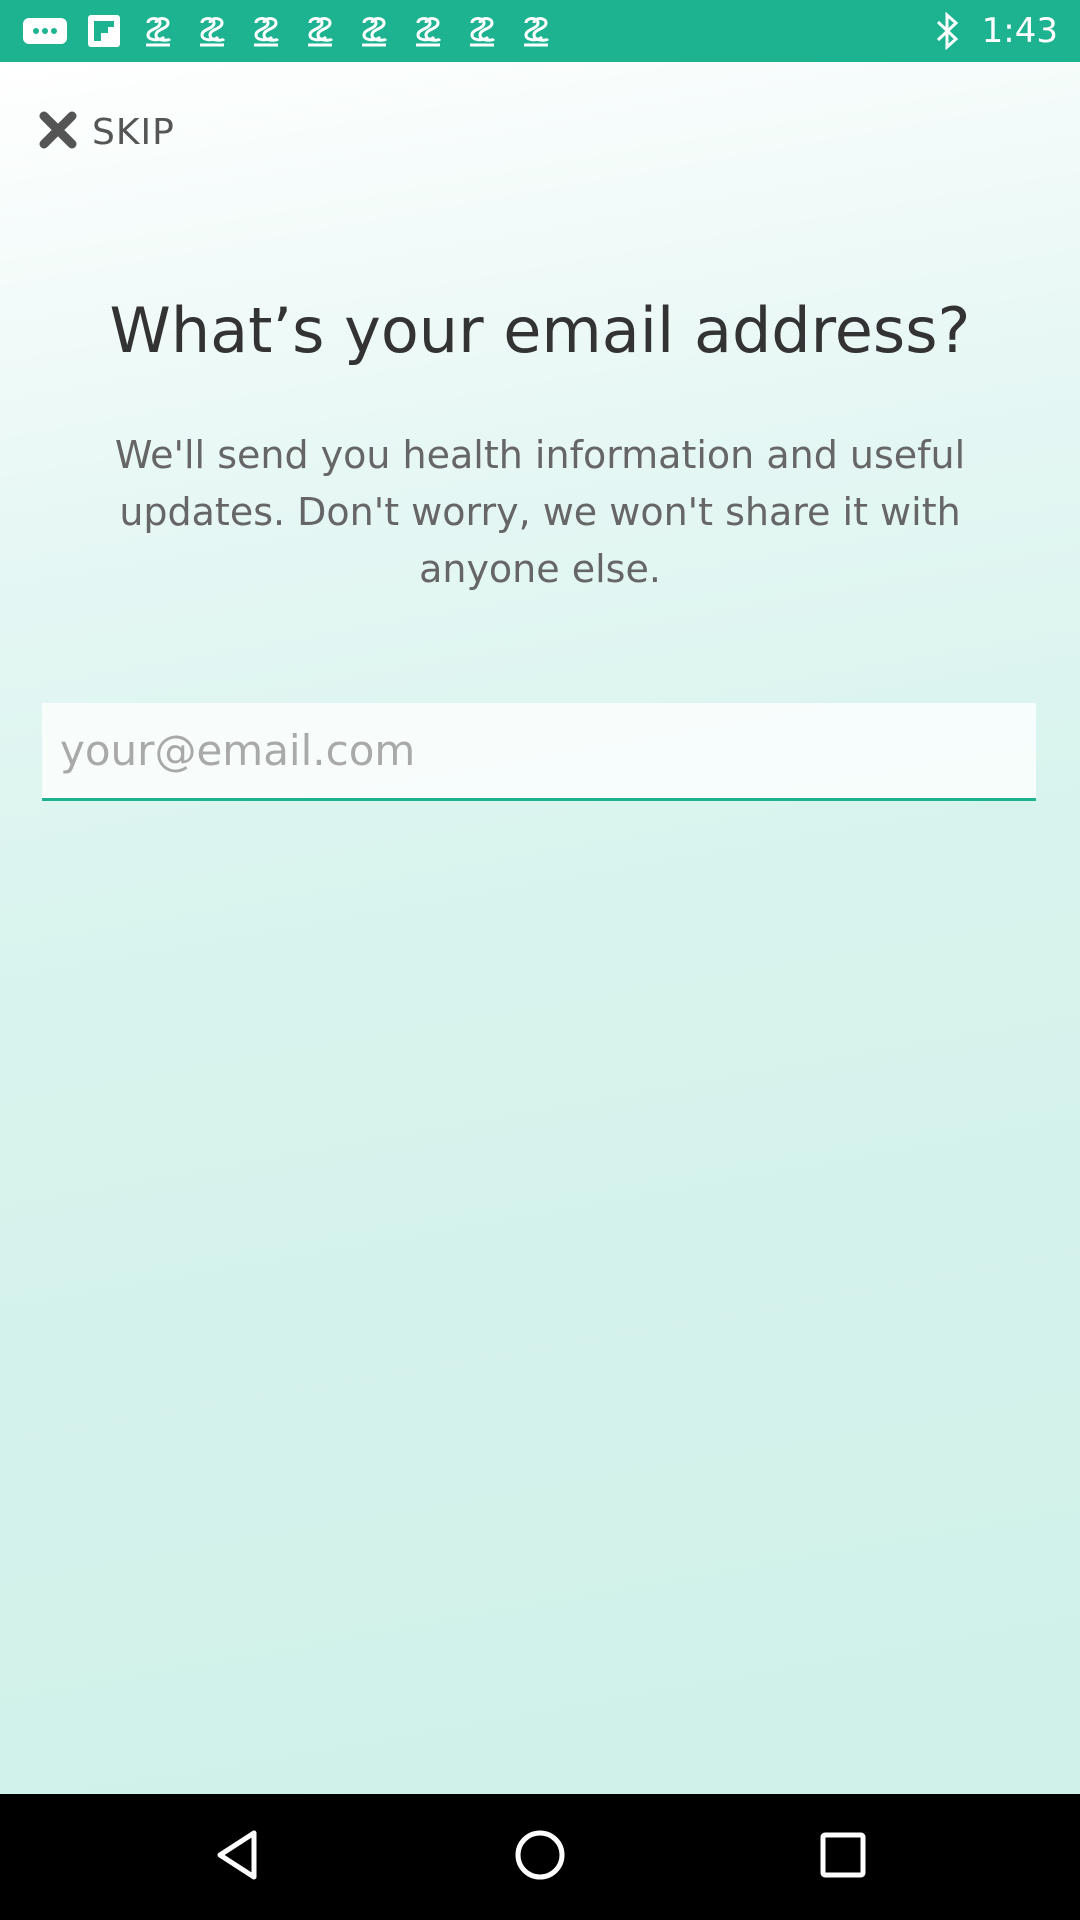  Describe the element at coordinates (539, 752) in the screenshot. I see `email-field` at that location.